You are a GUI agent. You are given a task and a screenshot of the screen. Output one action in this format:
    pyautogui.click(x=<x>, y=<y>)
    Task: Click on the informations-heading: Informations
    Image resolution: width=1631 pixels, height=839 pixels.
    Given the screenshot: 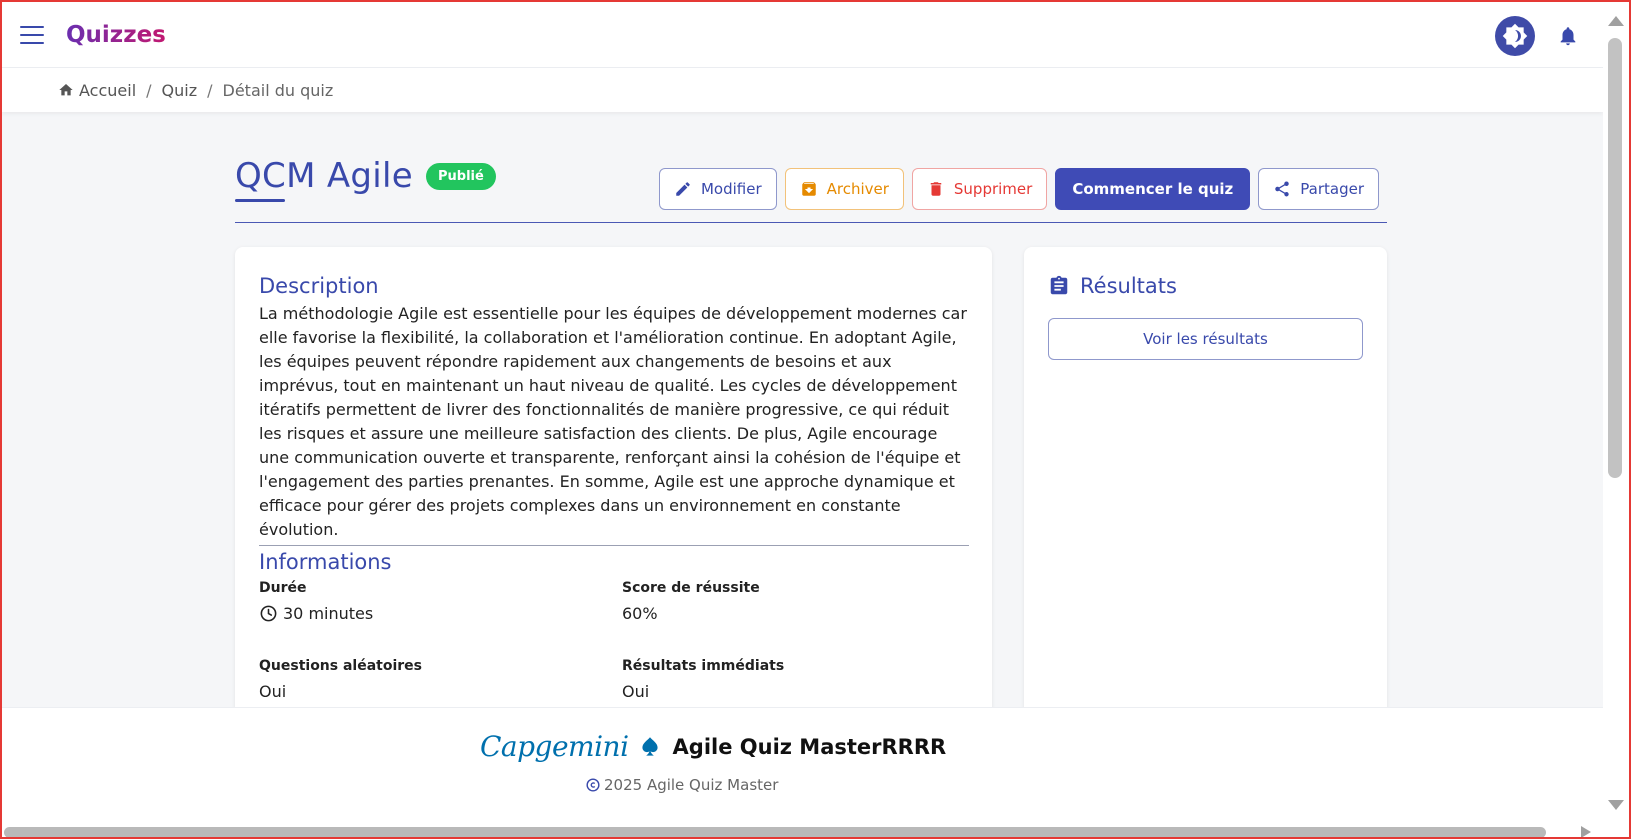 What is the action you would take?
    pyautogui.click(x=325, y=562)
    